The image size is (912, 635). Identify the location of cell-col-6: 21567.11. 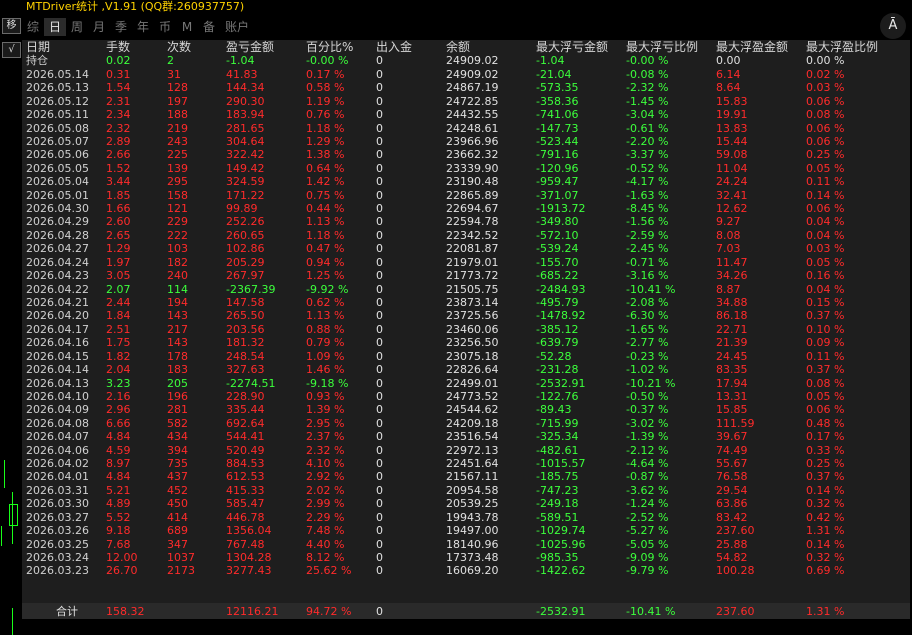
(472, 477).